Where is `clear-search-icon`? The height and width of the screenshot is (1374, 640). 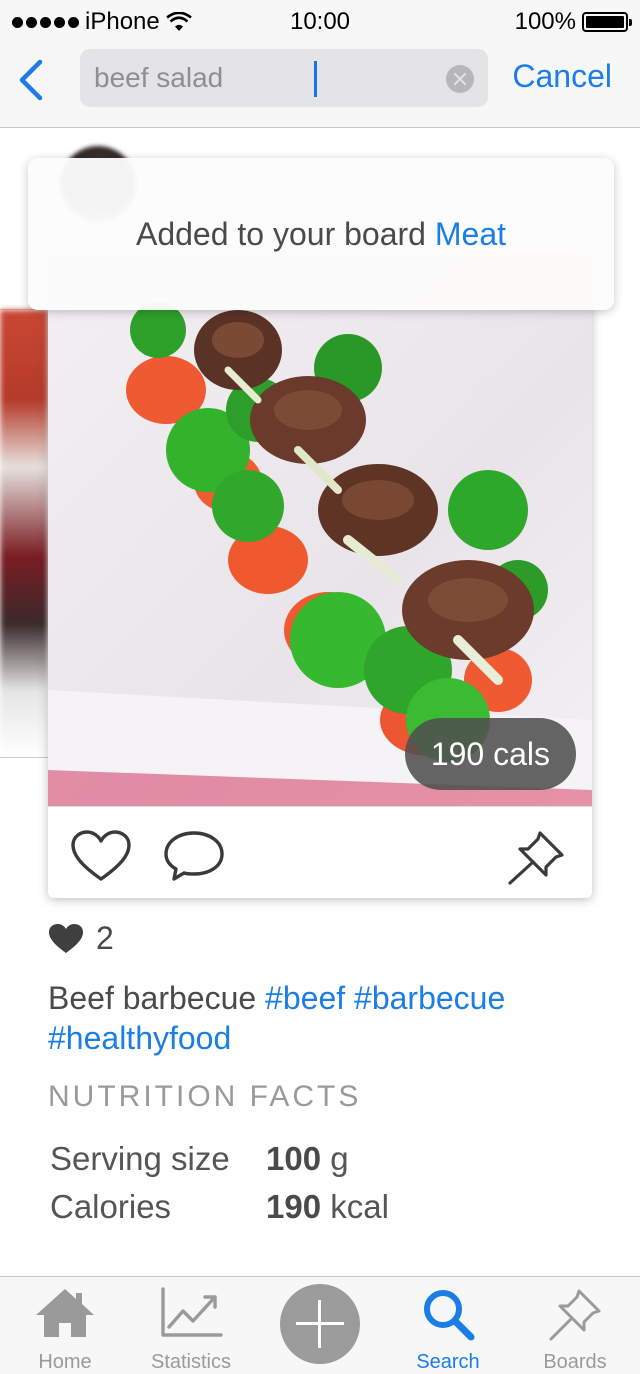
clear-search-icon is located at coordinates (460, 79).